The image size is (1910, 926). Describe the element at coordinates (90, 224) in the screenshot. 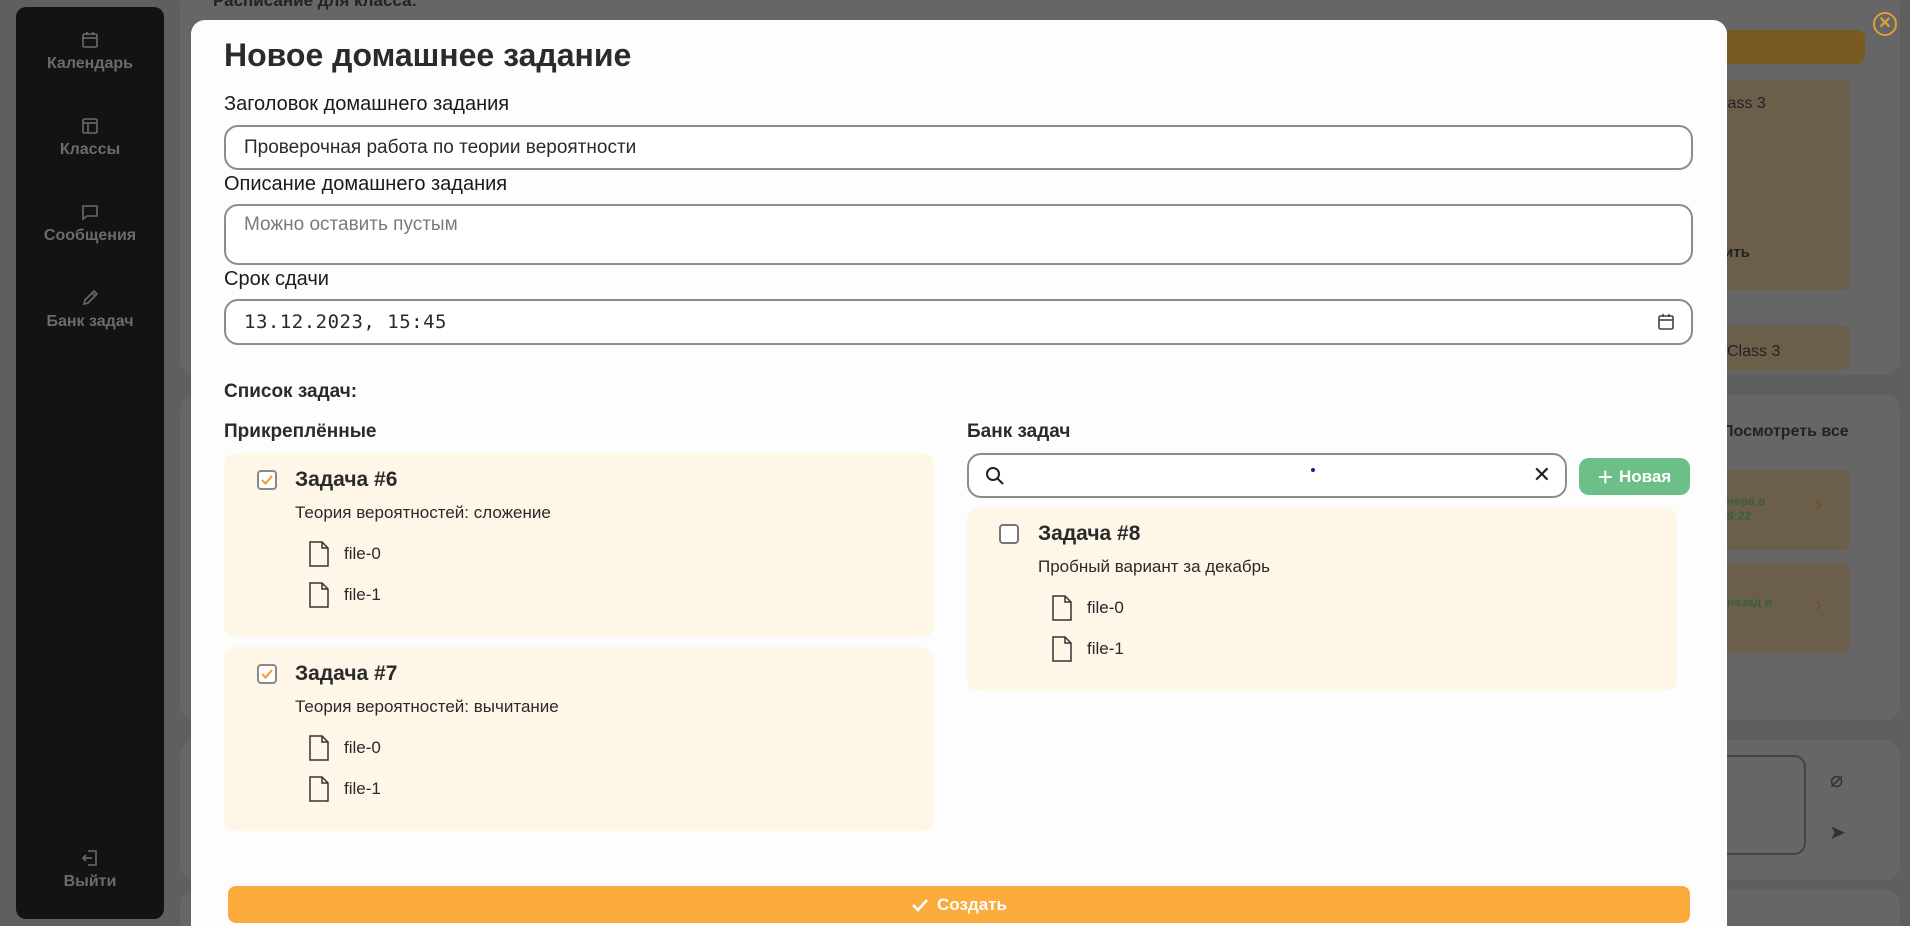

I see `sidebar-item-messages: Сообщения` at that location.